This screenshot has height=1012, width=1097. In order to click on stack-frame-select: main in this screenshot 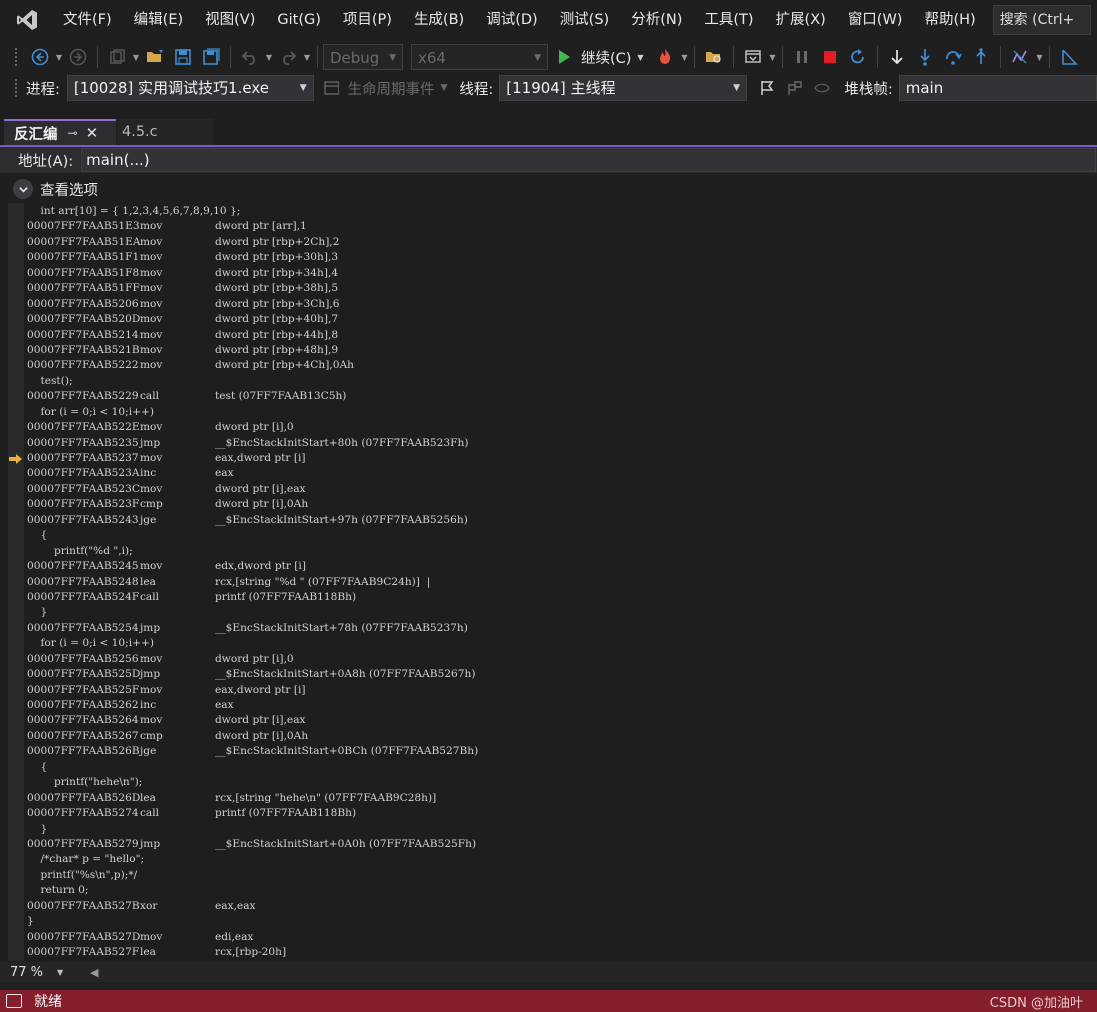, I will do `click(997, 88)`.